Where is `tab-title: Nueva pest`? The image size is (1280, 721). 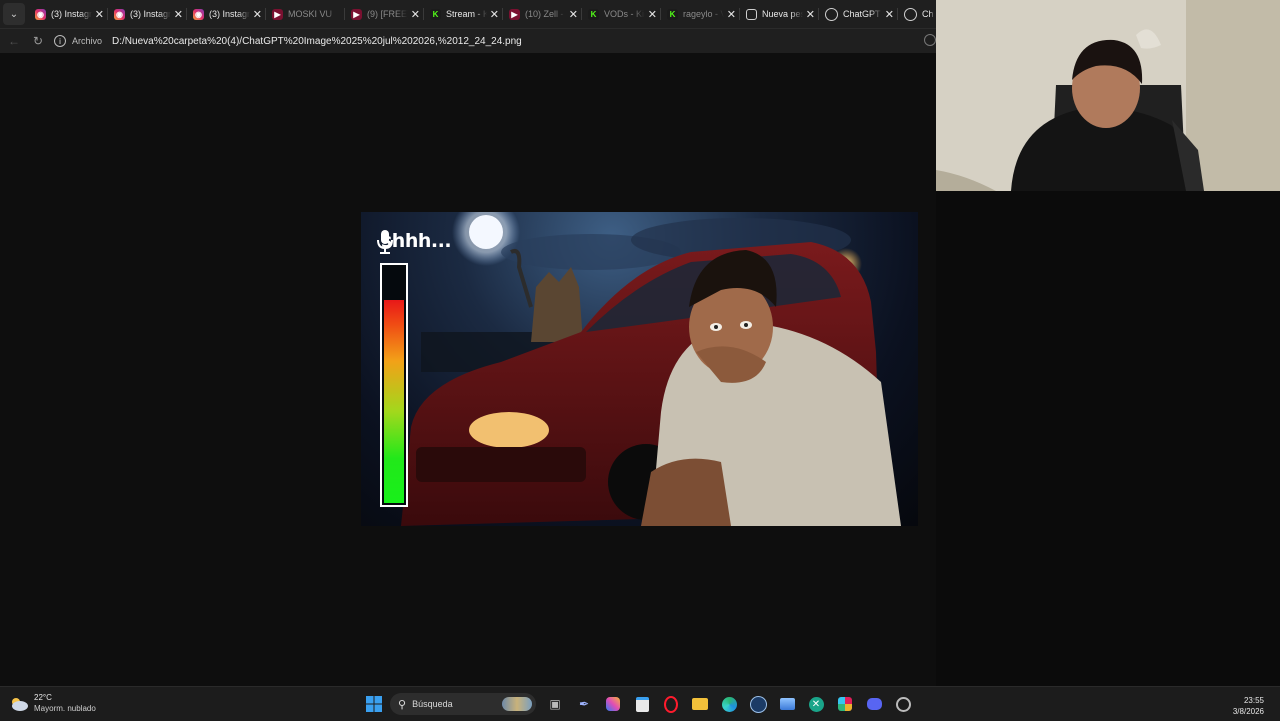 tab-title: Nueva pest is located at coordinates (782, 14).